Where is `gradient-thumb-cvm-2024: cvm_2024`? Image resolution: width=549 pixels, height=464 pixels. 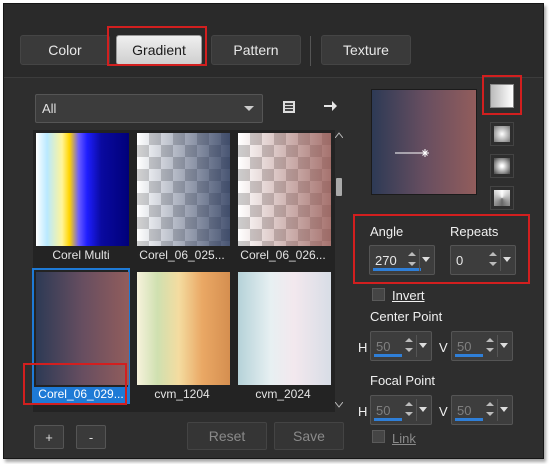 gradient-thumb-cvm-2024: cvm_2024 is located at coordinates (283, 336).